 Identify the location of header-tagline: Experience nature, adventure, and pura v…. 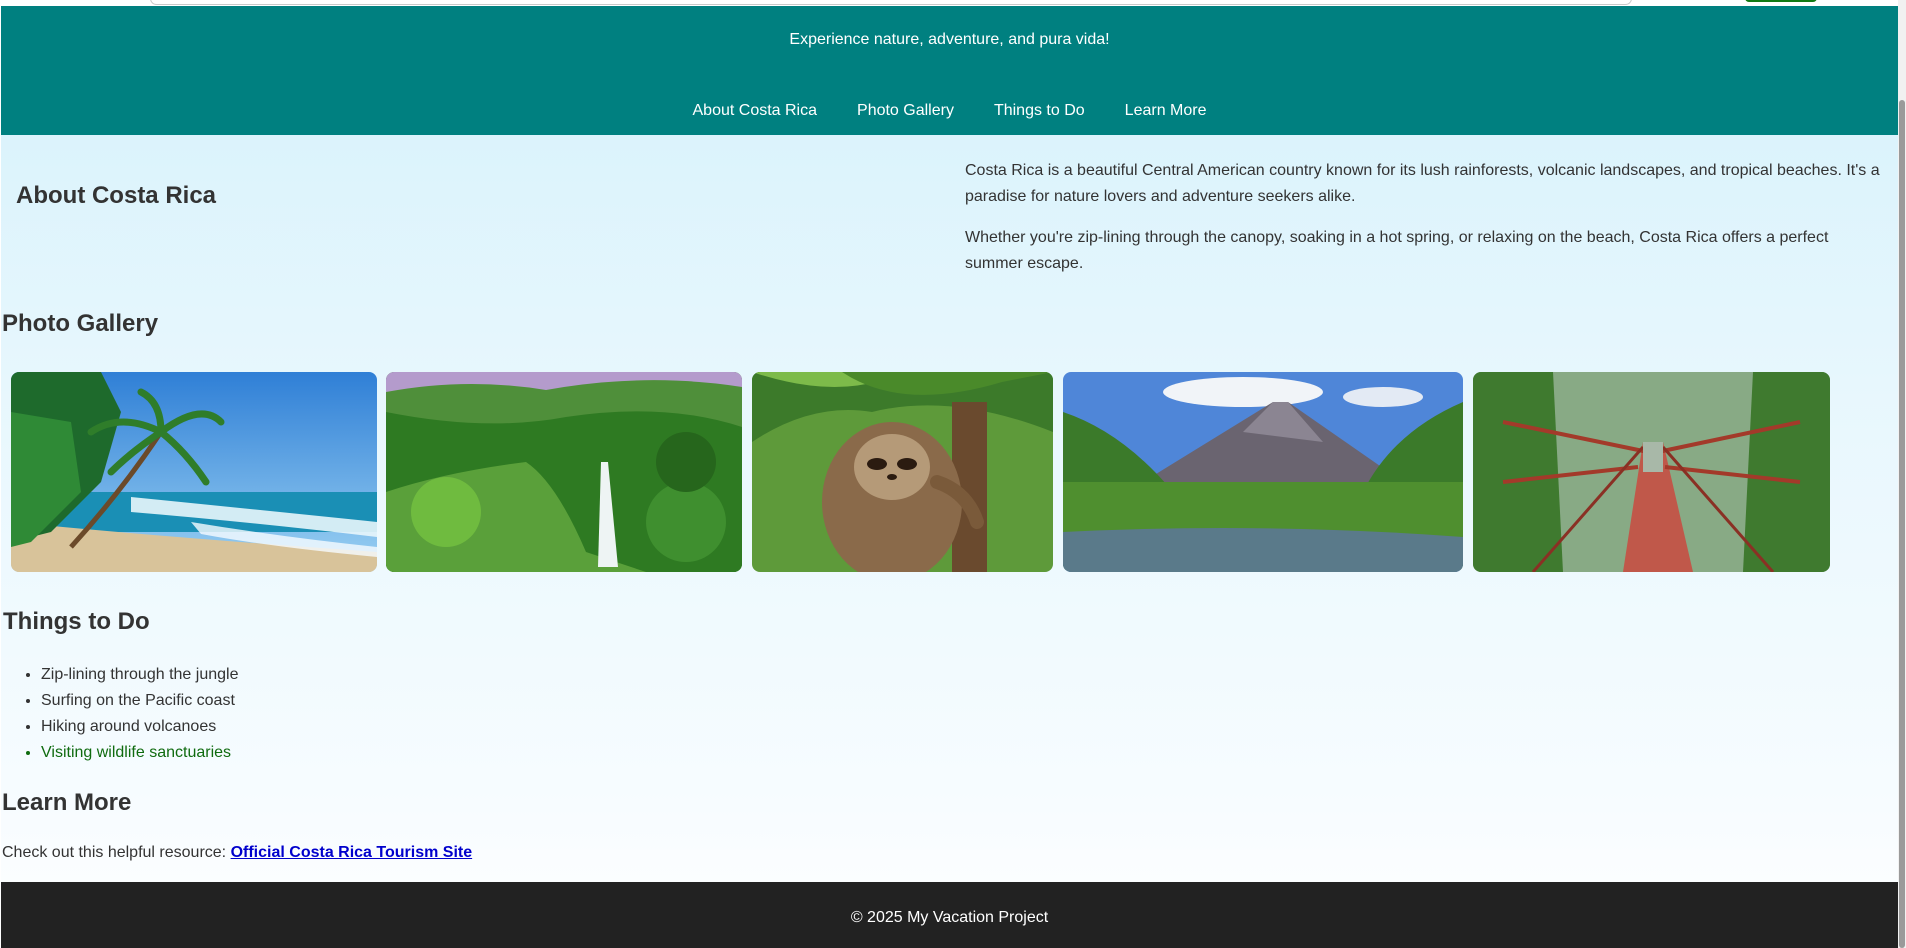
(949, 39).